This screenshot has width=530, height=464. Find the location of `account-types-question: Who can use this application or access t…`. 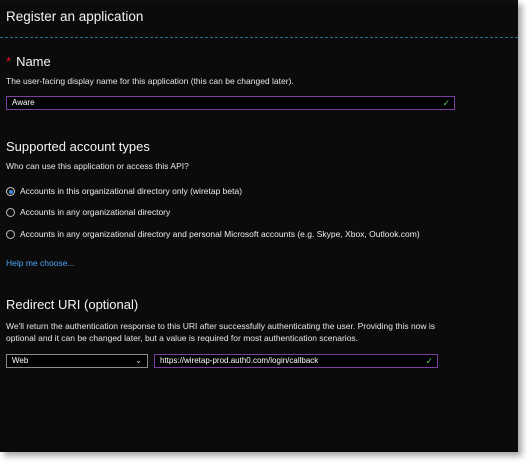

account-types-question: Who can use this application or access t… is located at coordinates (97, 166).